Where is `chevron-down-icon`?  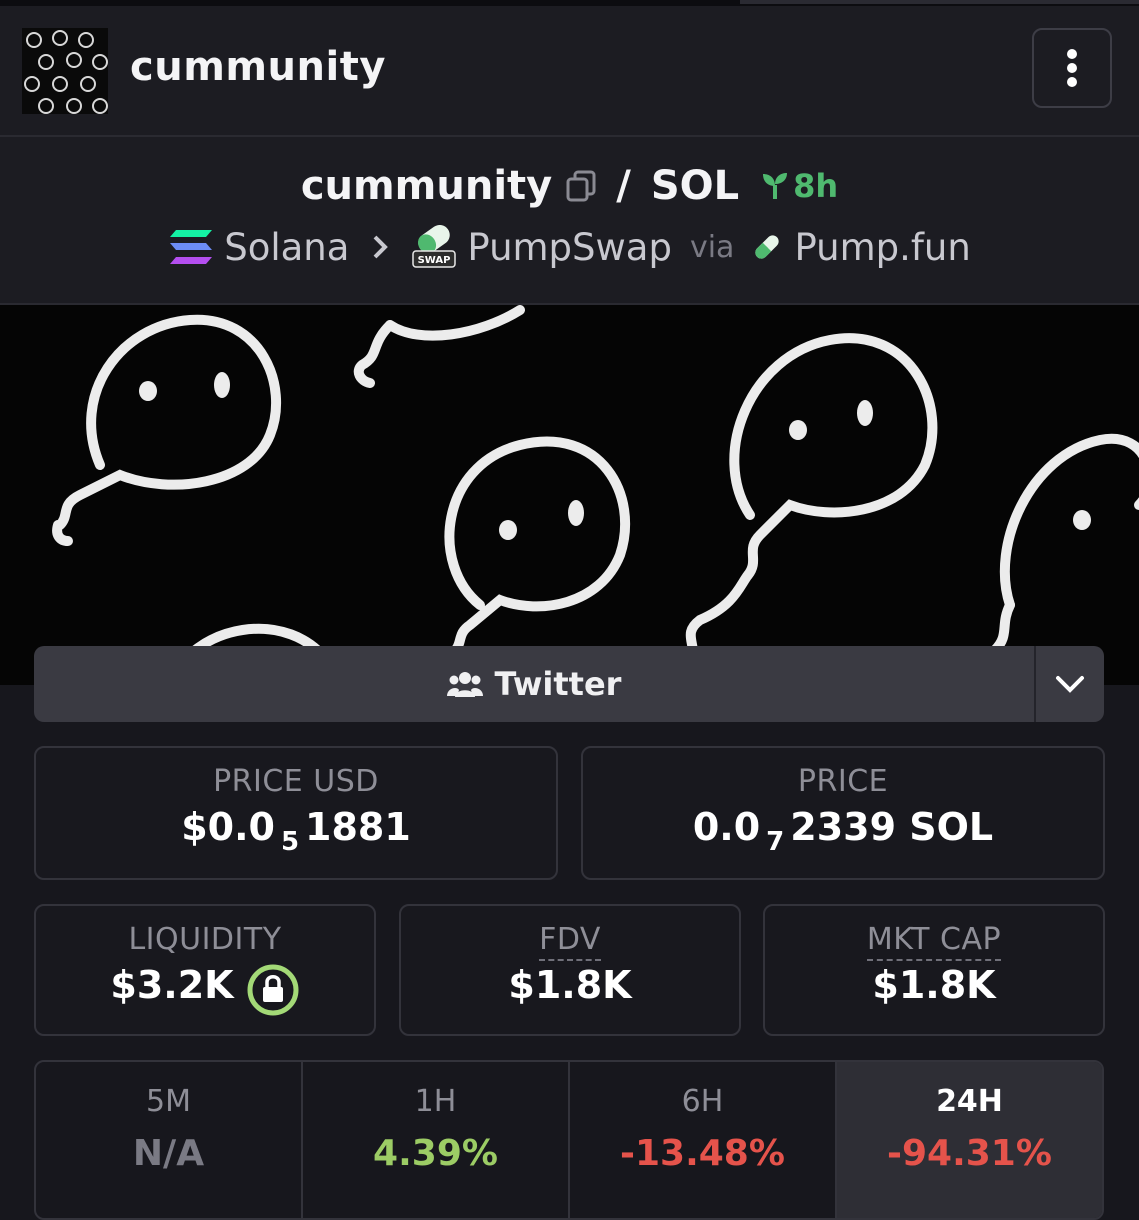 chevron-down-icon is located at coordinates (1070, 684).